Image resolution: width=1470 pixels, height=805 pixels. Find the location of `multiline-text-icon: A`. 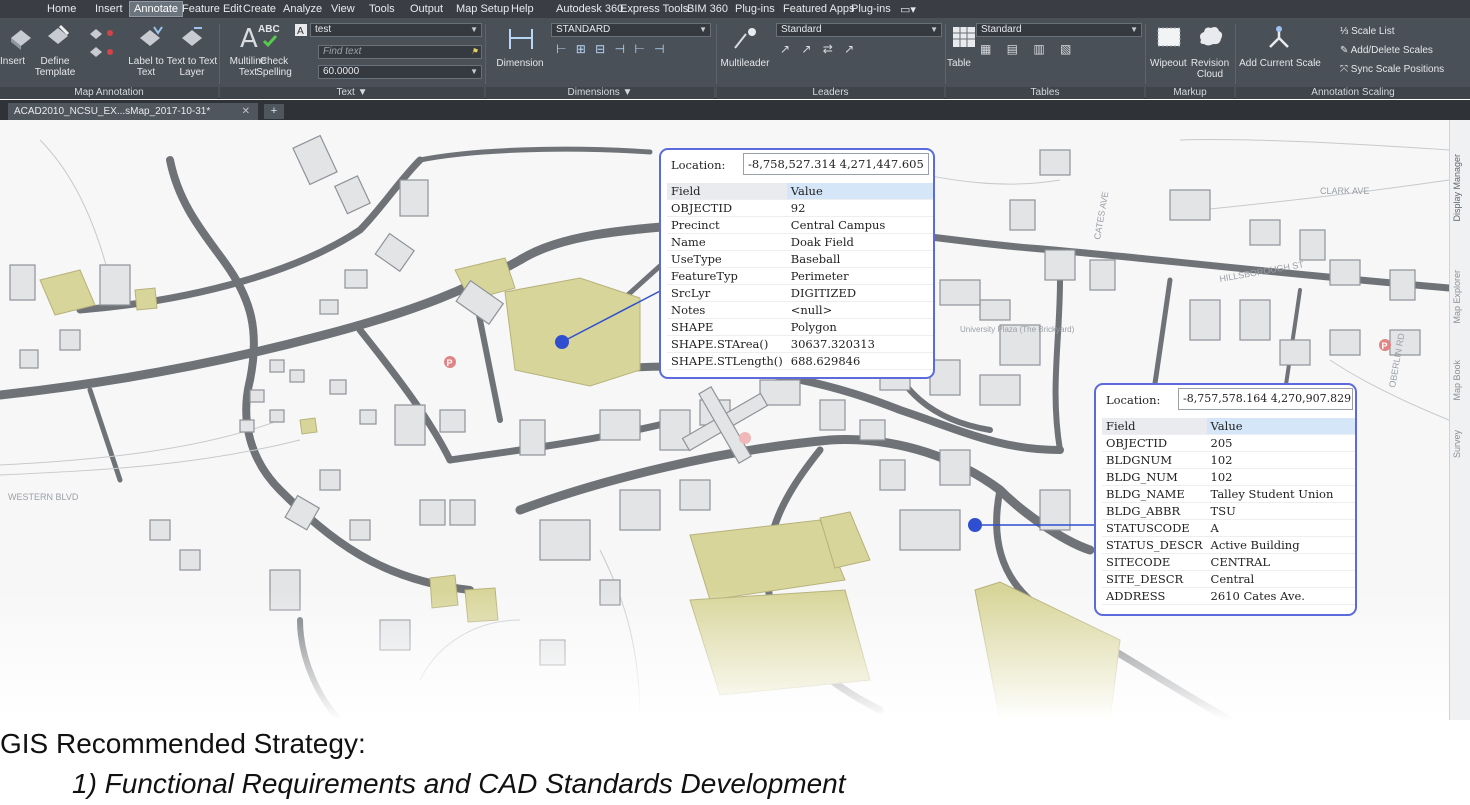

multiline-text-icon: A is located at coordinates (249, 39).